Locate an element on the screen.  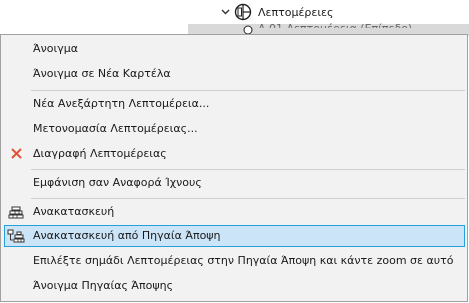
menu-item-label: Άνοιγμα σε Νέα Καρτέλα is located at coordinates (102, 73).